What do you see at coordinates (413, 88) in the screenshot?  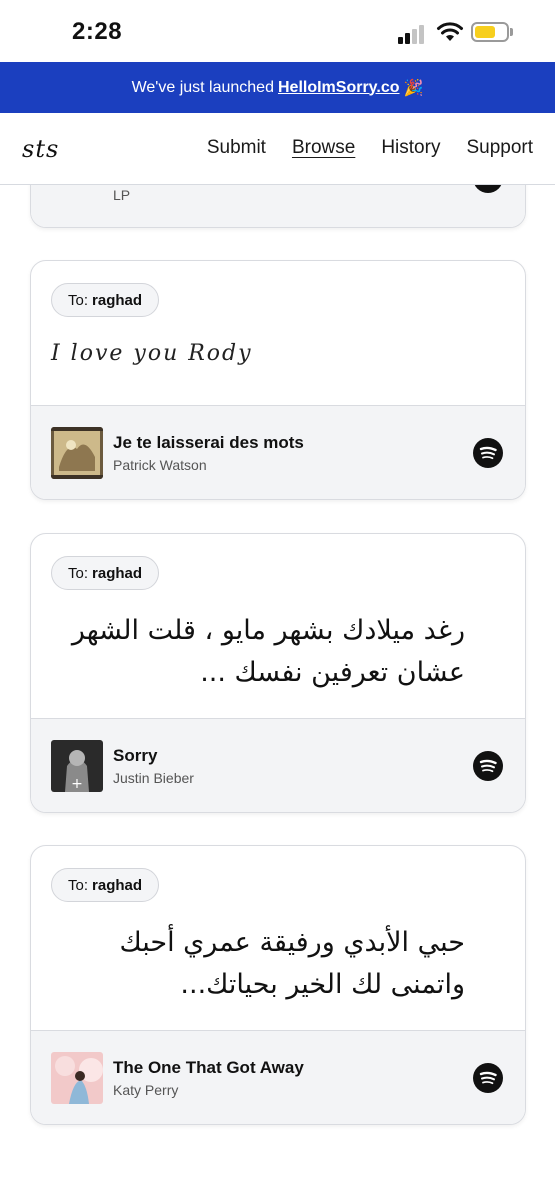 I see `party-popper-icon: 🎉` at bounding box center [413, 88].